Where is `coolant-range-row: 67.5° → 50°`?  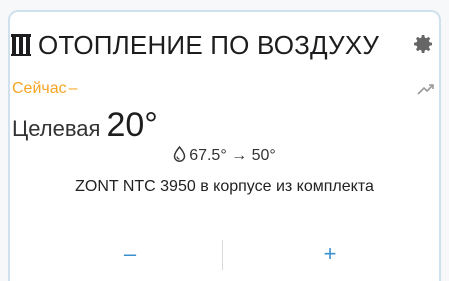 coolant-range-row: 67.5° → 50° is located at coordinates (224, 155).